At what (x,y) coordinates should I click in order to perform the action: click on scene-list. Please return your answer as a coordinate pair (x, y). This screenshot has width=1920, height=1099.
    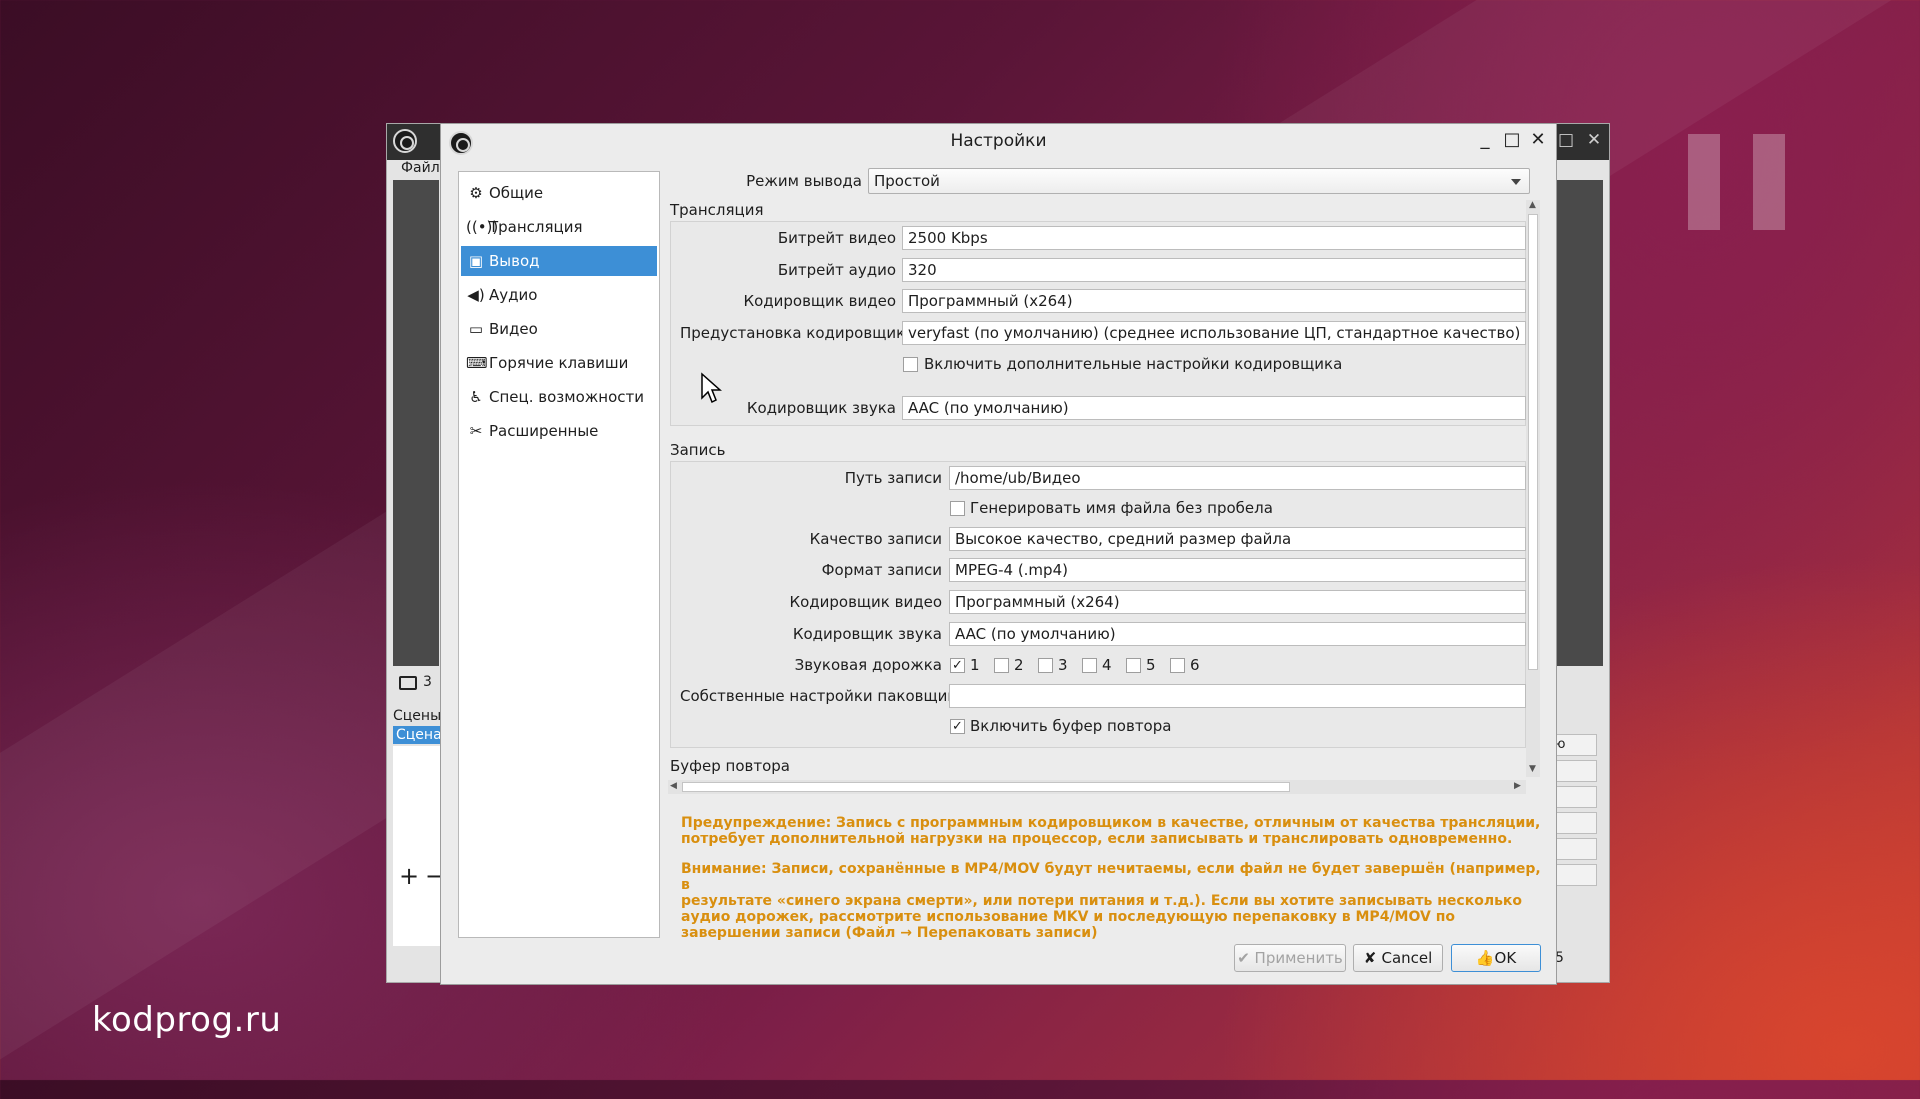
    Looking at the image, I should click on (419, 846).